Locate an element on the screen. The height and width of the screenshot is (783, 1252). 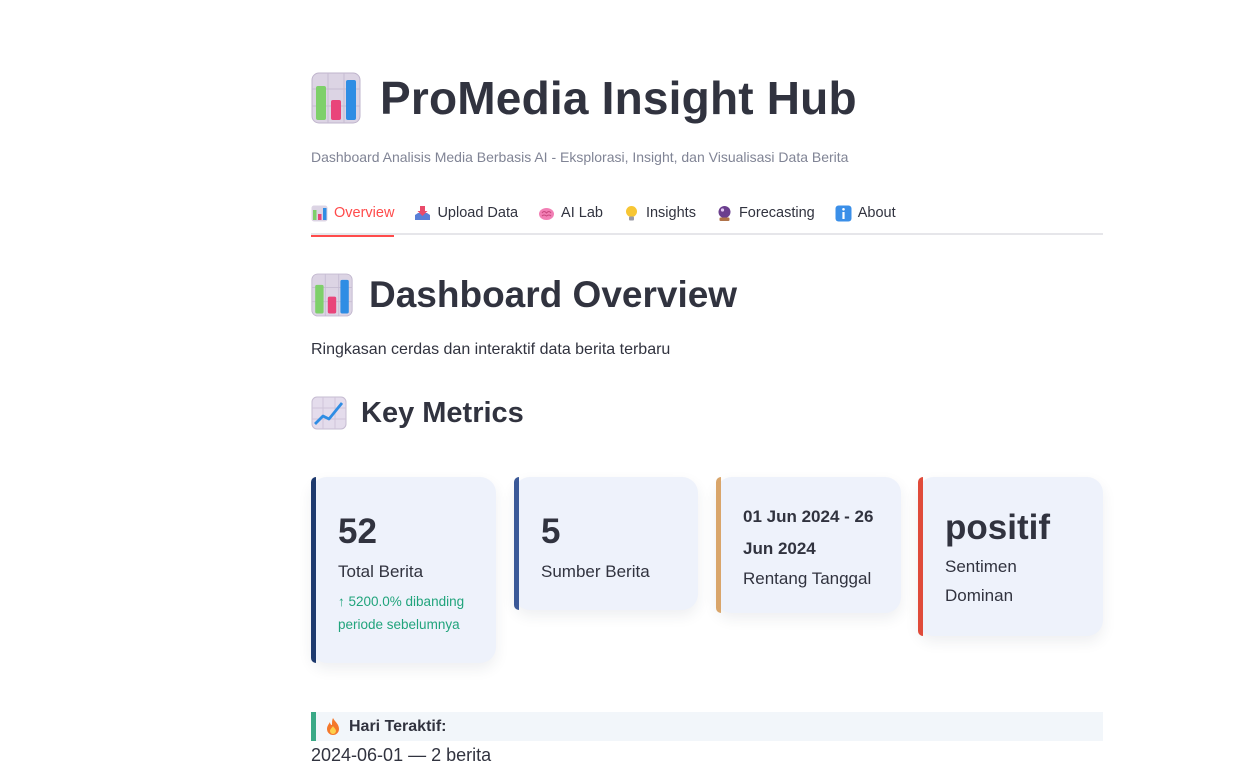
metric-label: Sentimen Dominan is located at coordinates (981, 581).